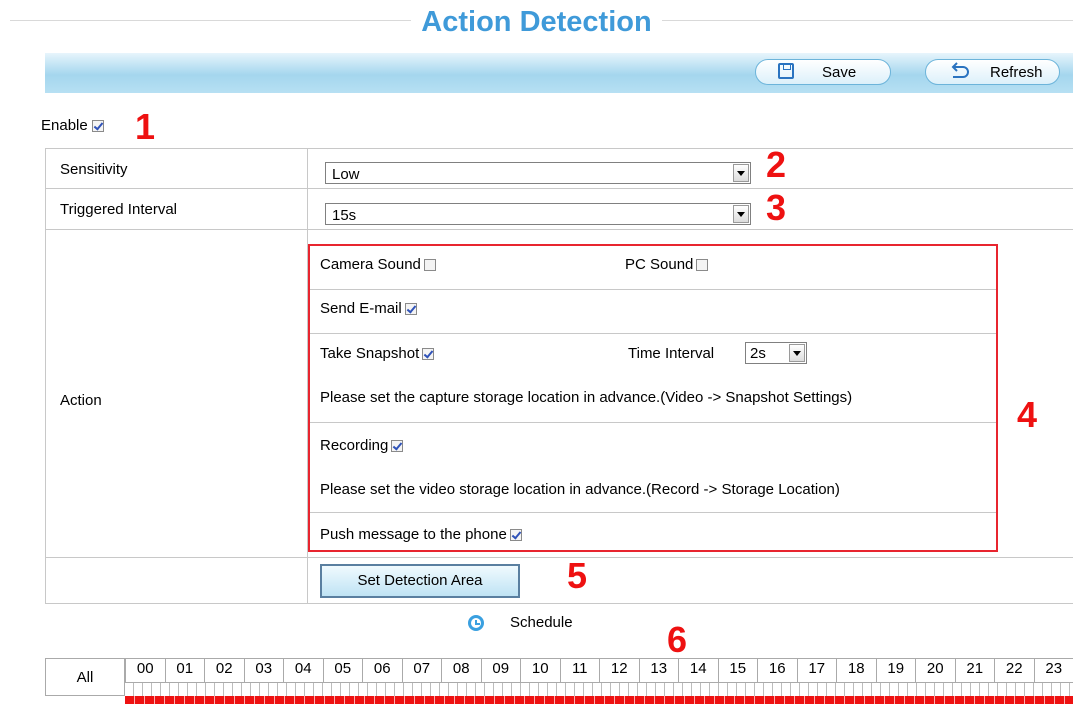 The image size is (1073, 704). I want to click on refresh-button: Refresh, so click(992, 72).